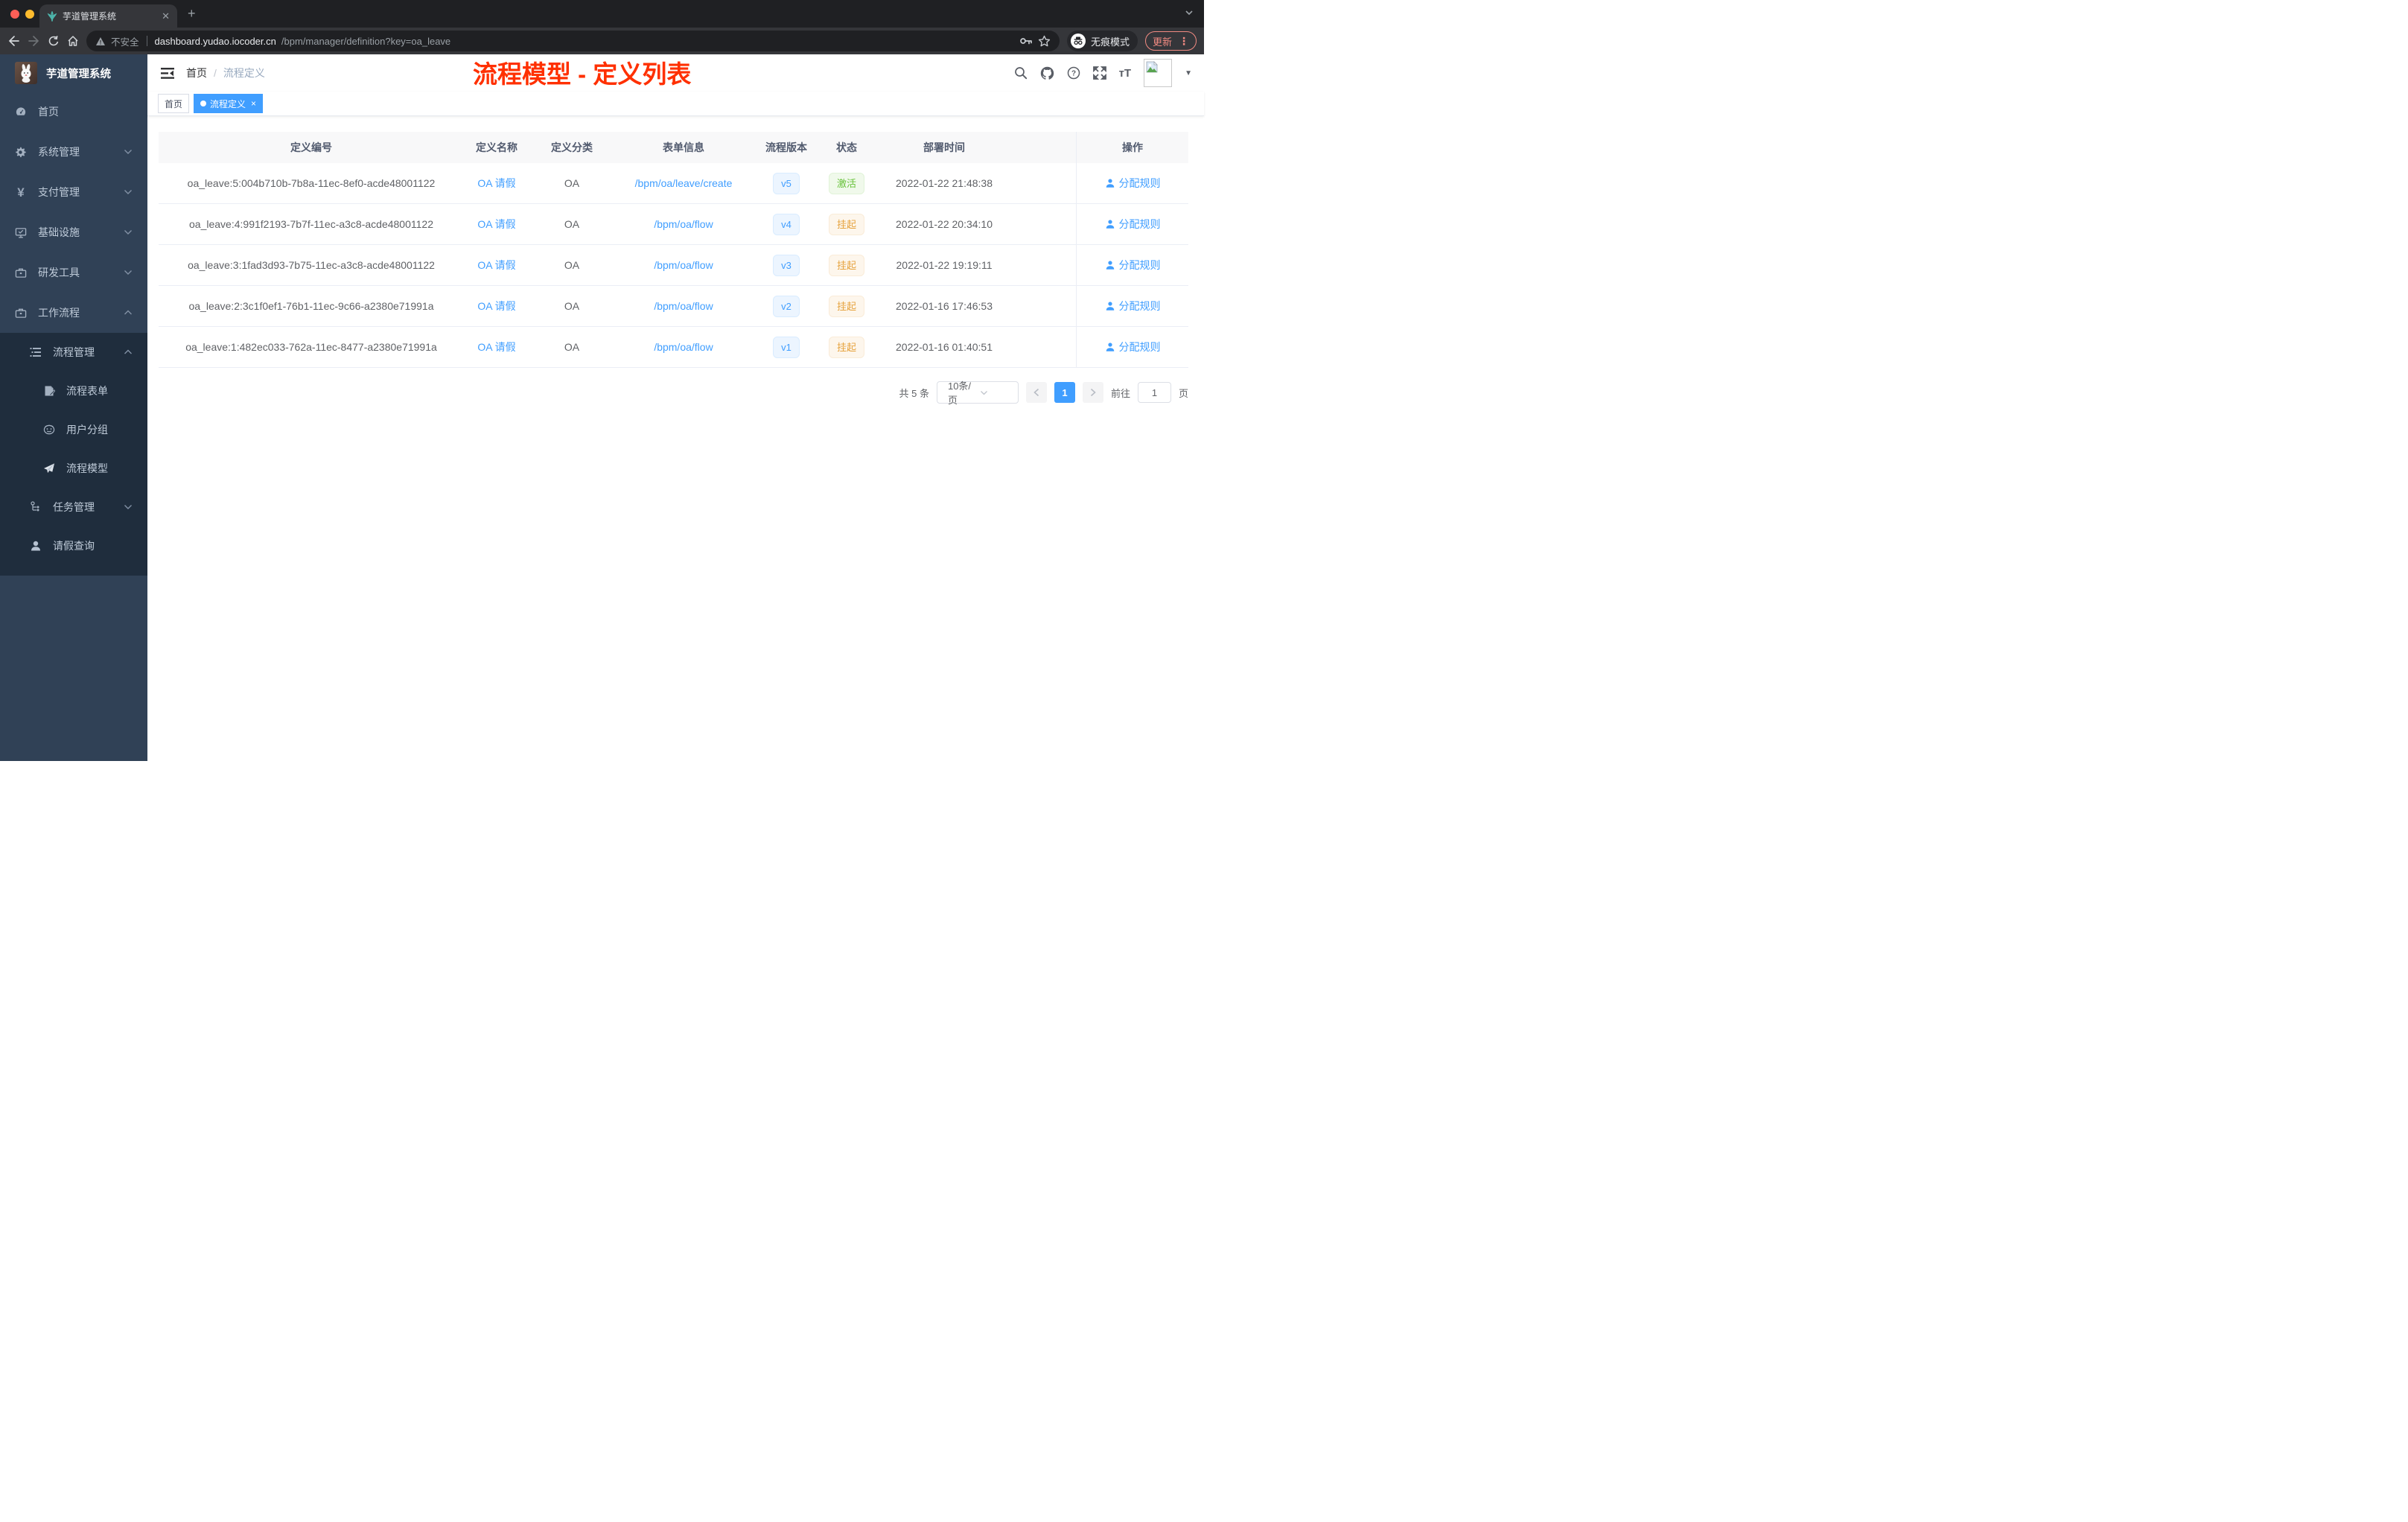  What do you see at coordinates (73, 112) in the screenshot?
I see `sidebar-item-home: 首页` at bounding box center [73, 112].